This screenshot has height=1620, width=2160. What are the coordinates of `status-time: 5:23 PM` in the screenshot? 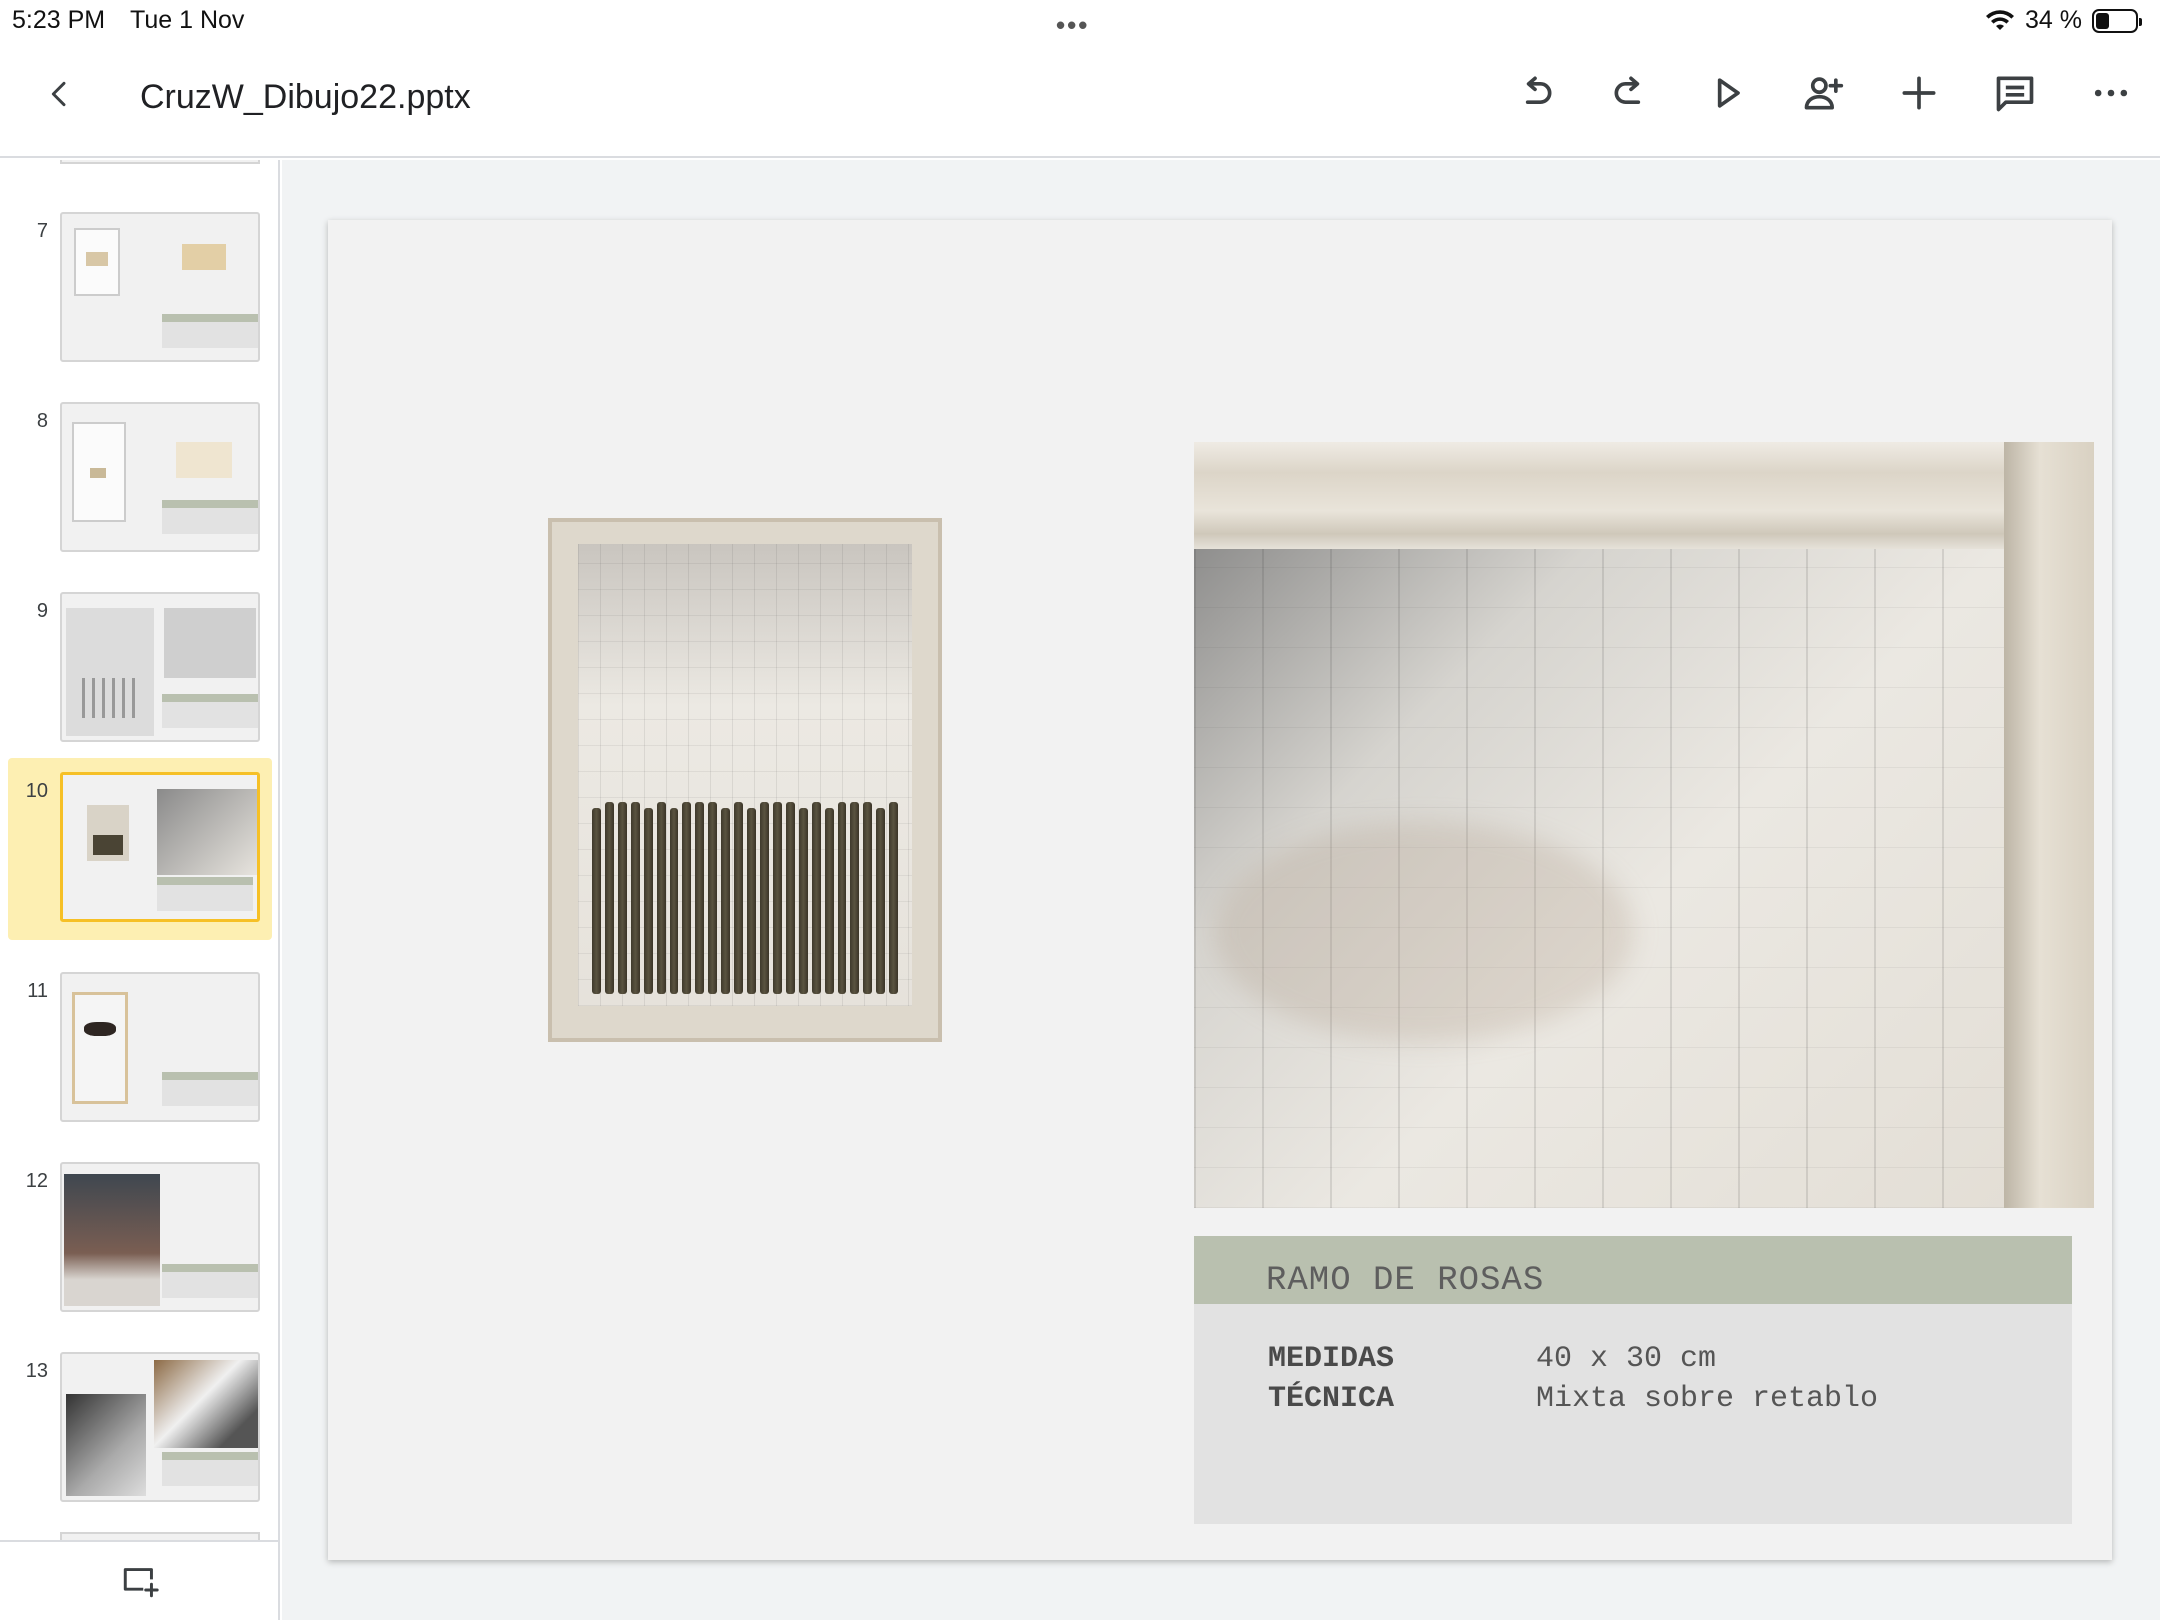 It's located at (59, 20).